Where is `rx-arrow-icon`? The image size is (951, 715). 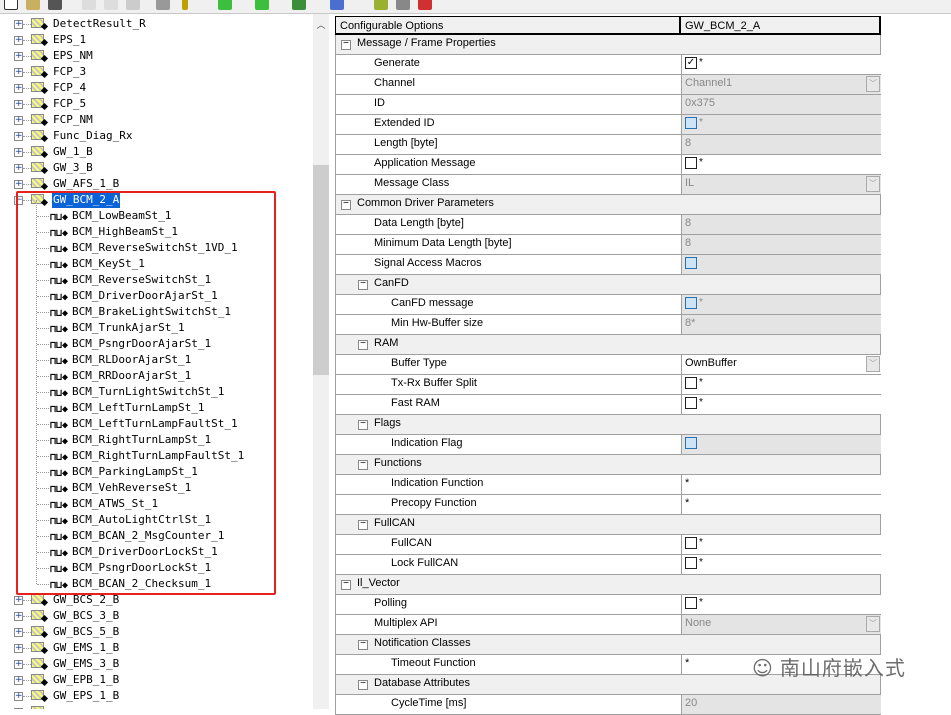
rx-arrow-icon is located at coordinates (44, 682).